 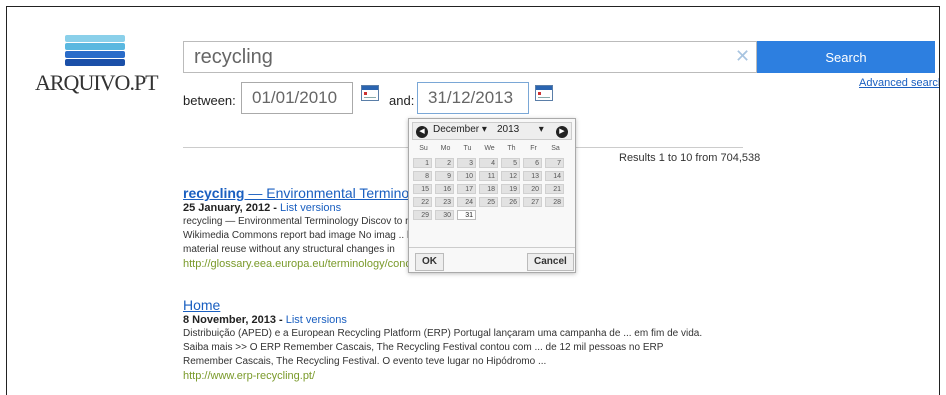 What do you see at coordinates (466, 176) in the screenshot?
I see `calendar-day: 10` at bounding box center [466, 176].